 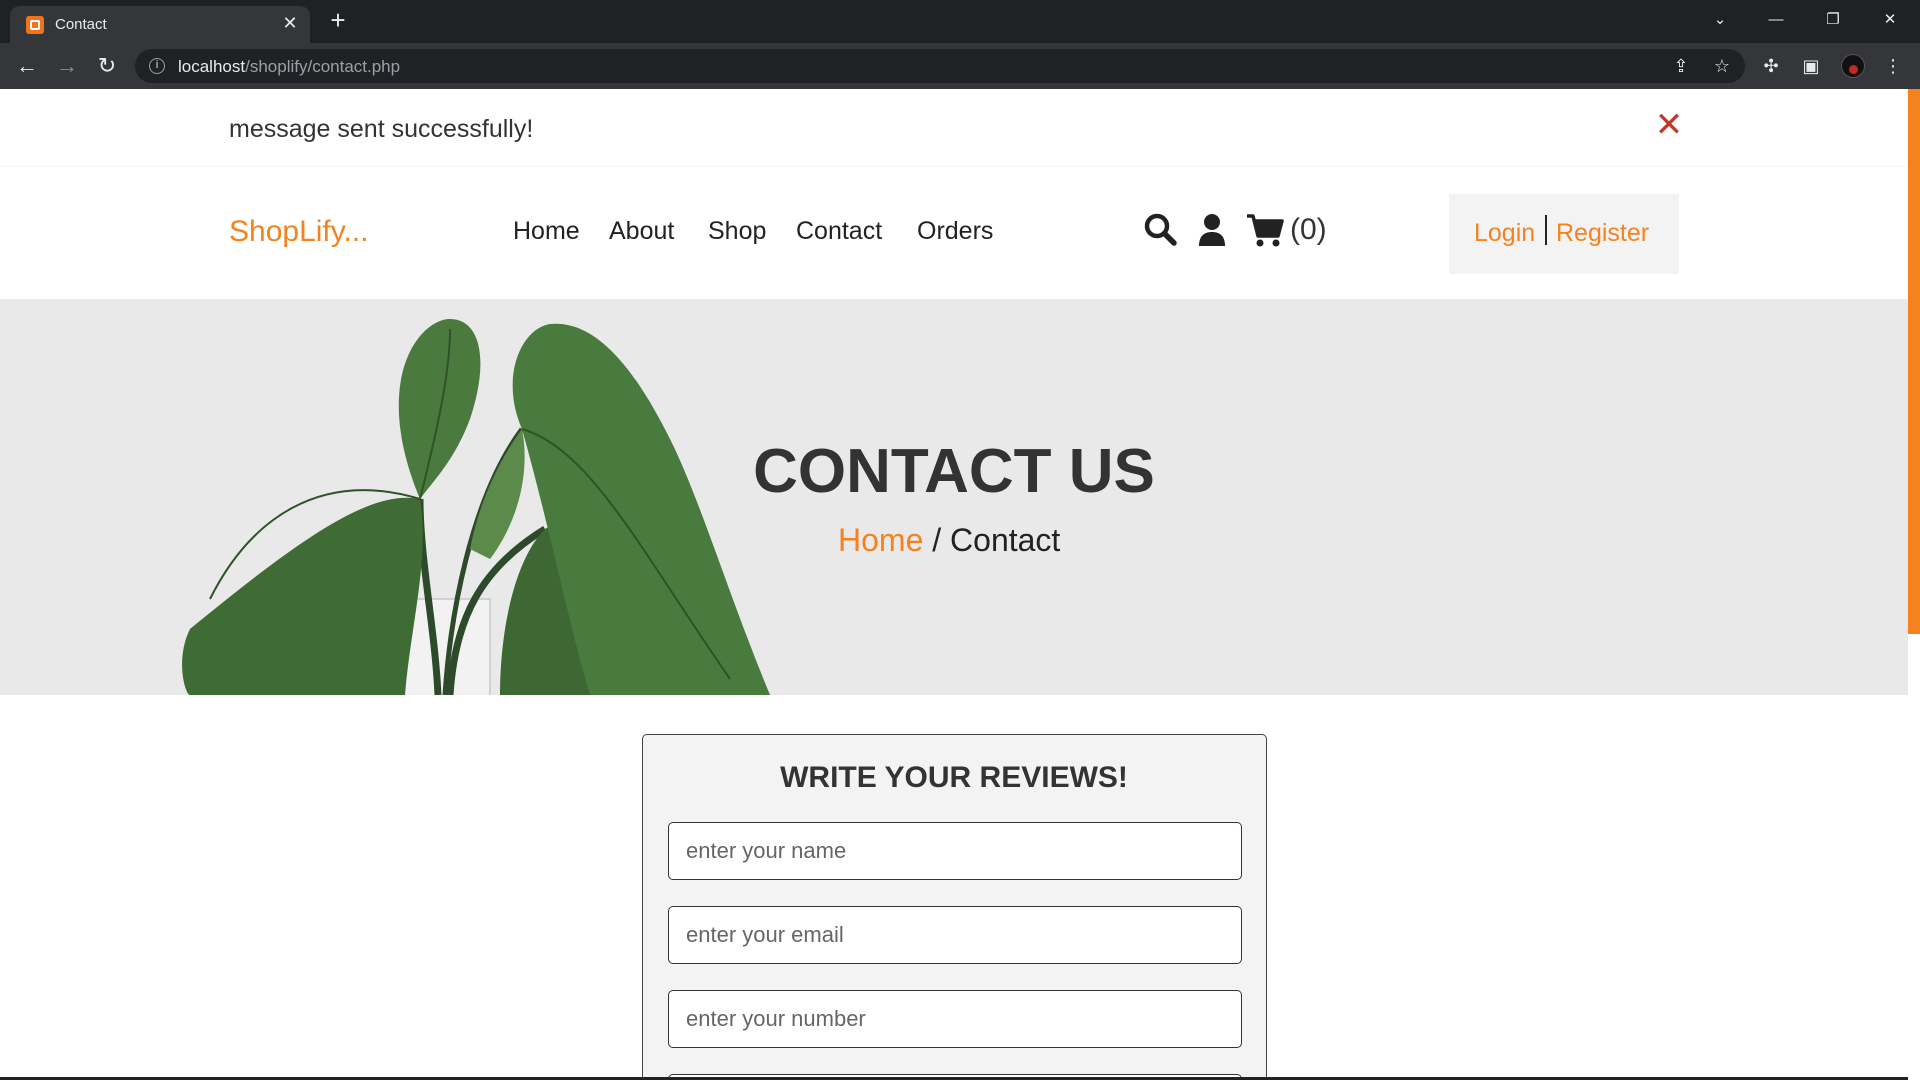 I want to click on cart-icon, so click(x=1265, y=230).